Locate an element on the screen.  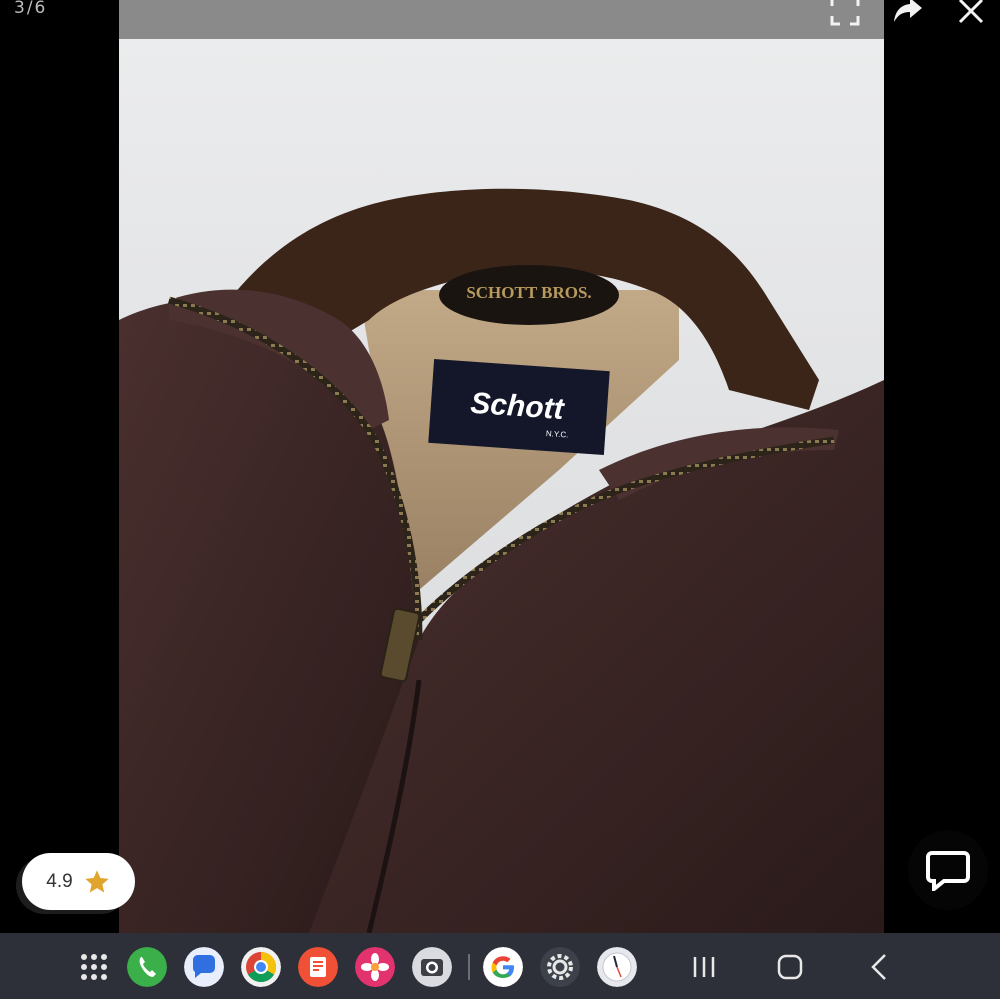
fullscreen-icon is located at coordinates (845, 14).